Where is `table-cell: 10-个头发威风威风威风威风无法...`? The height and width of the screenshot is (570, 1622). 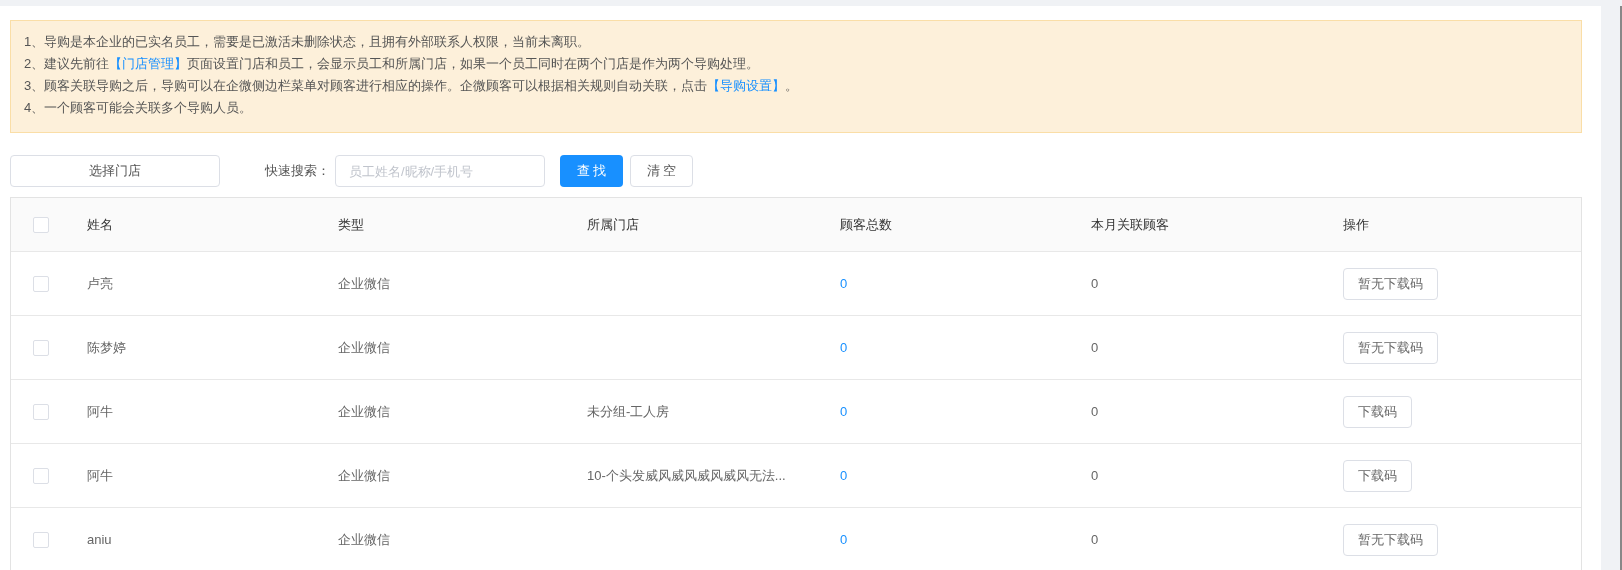 table-cell: 10-个头发威风威风威风威风无法... is located at coordinates (686, 475).